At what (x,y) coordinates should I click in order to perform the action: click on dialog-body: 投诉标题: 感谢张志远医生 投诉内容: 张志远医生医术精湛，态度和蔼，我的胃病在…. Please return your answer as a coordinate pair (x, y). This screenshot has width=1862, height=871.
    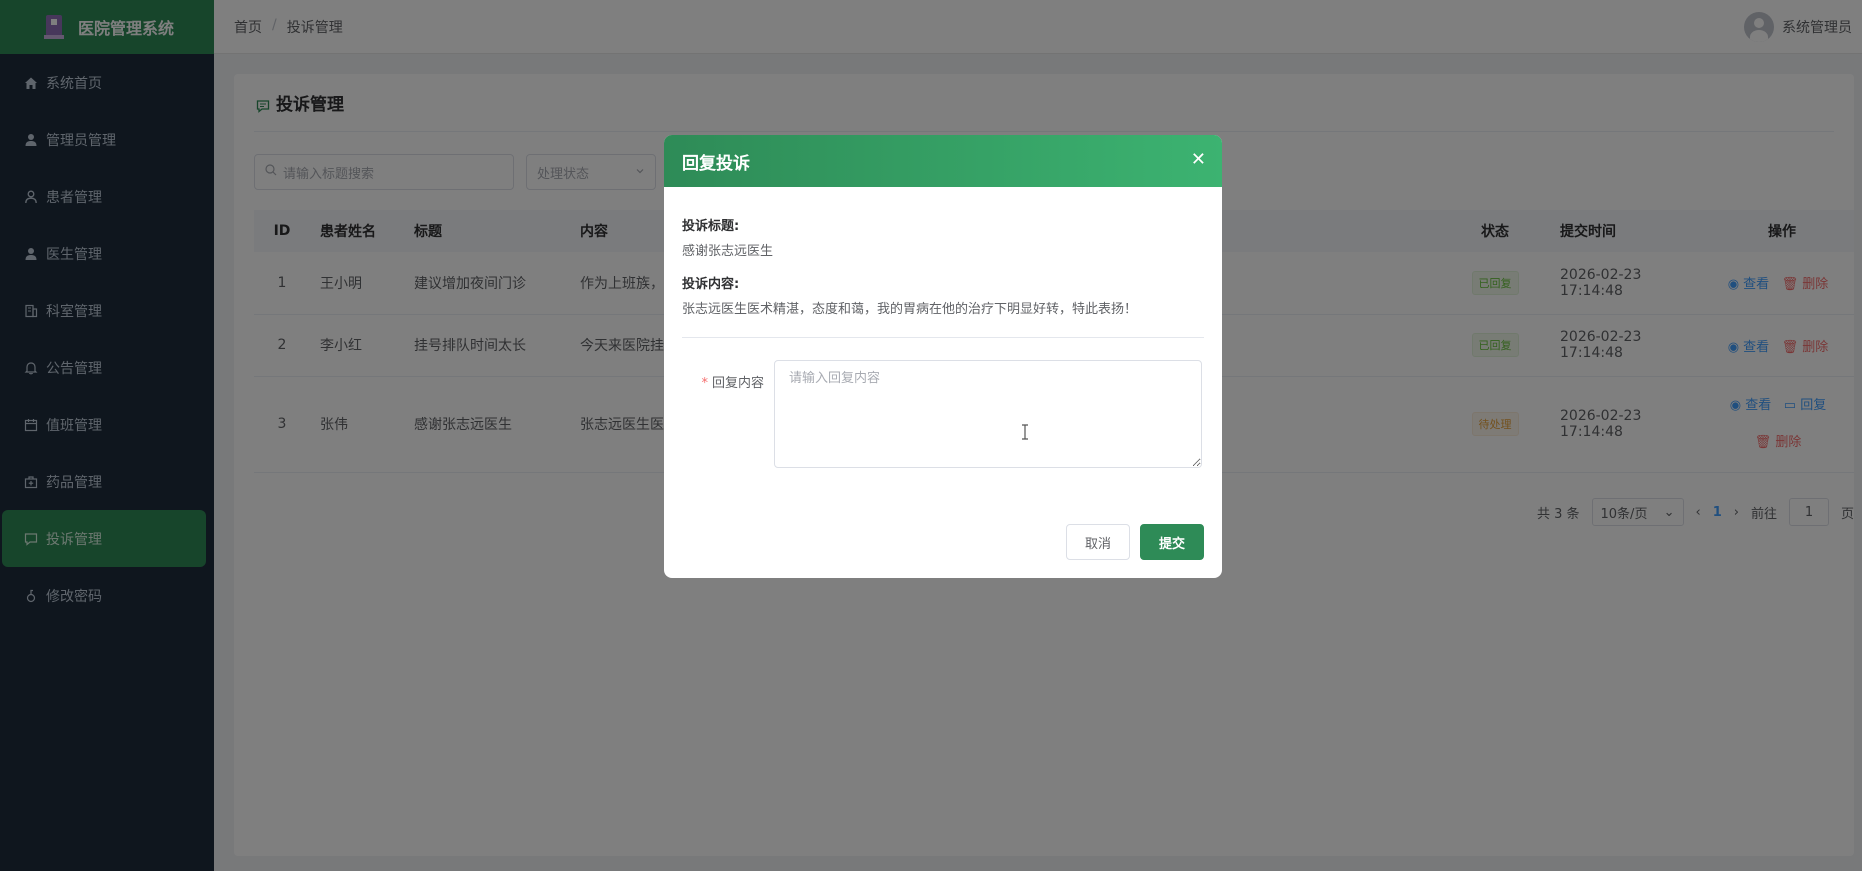
    Looking at the image, I should click on (943, 327).